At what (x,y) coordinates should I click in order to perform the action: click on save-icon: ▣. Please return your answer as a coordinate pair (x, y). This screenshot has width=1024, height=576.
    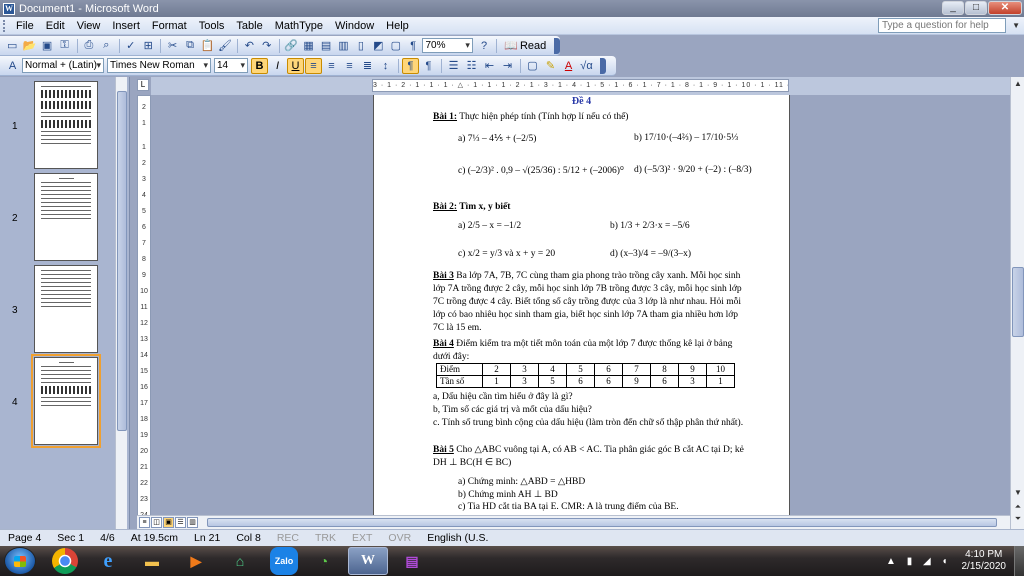
    Looking at the image, I should click on (47, 46).